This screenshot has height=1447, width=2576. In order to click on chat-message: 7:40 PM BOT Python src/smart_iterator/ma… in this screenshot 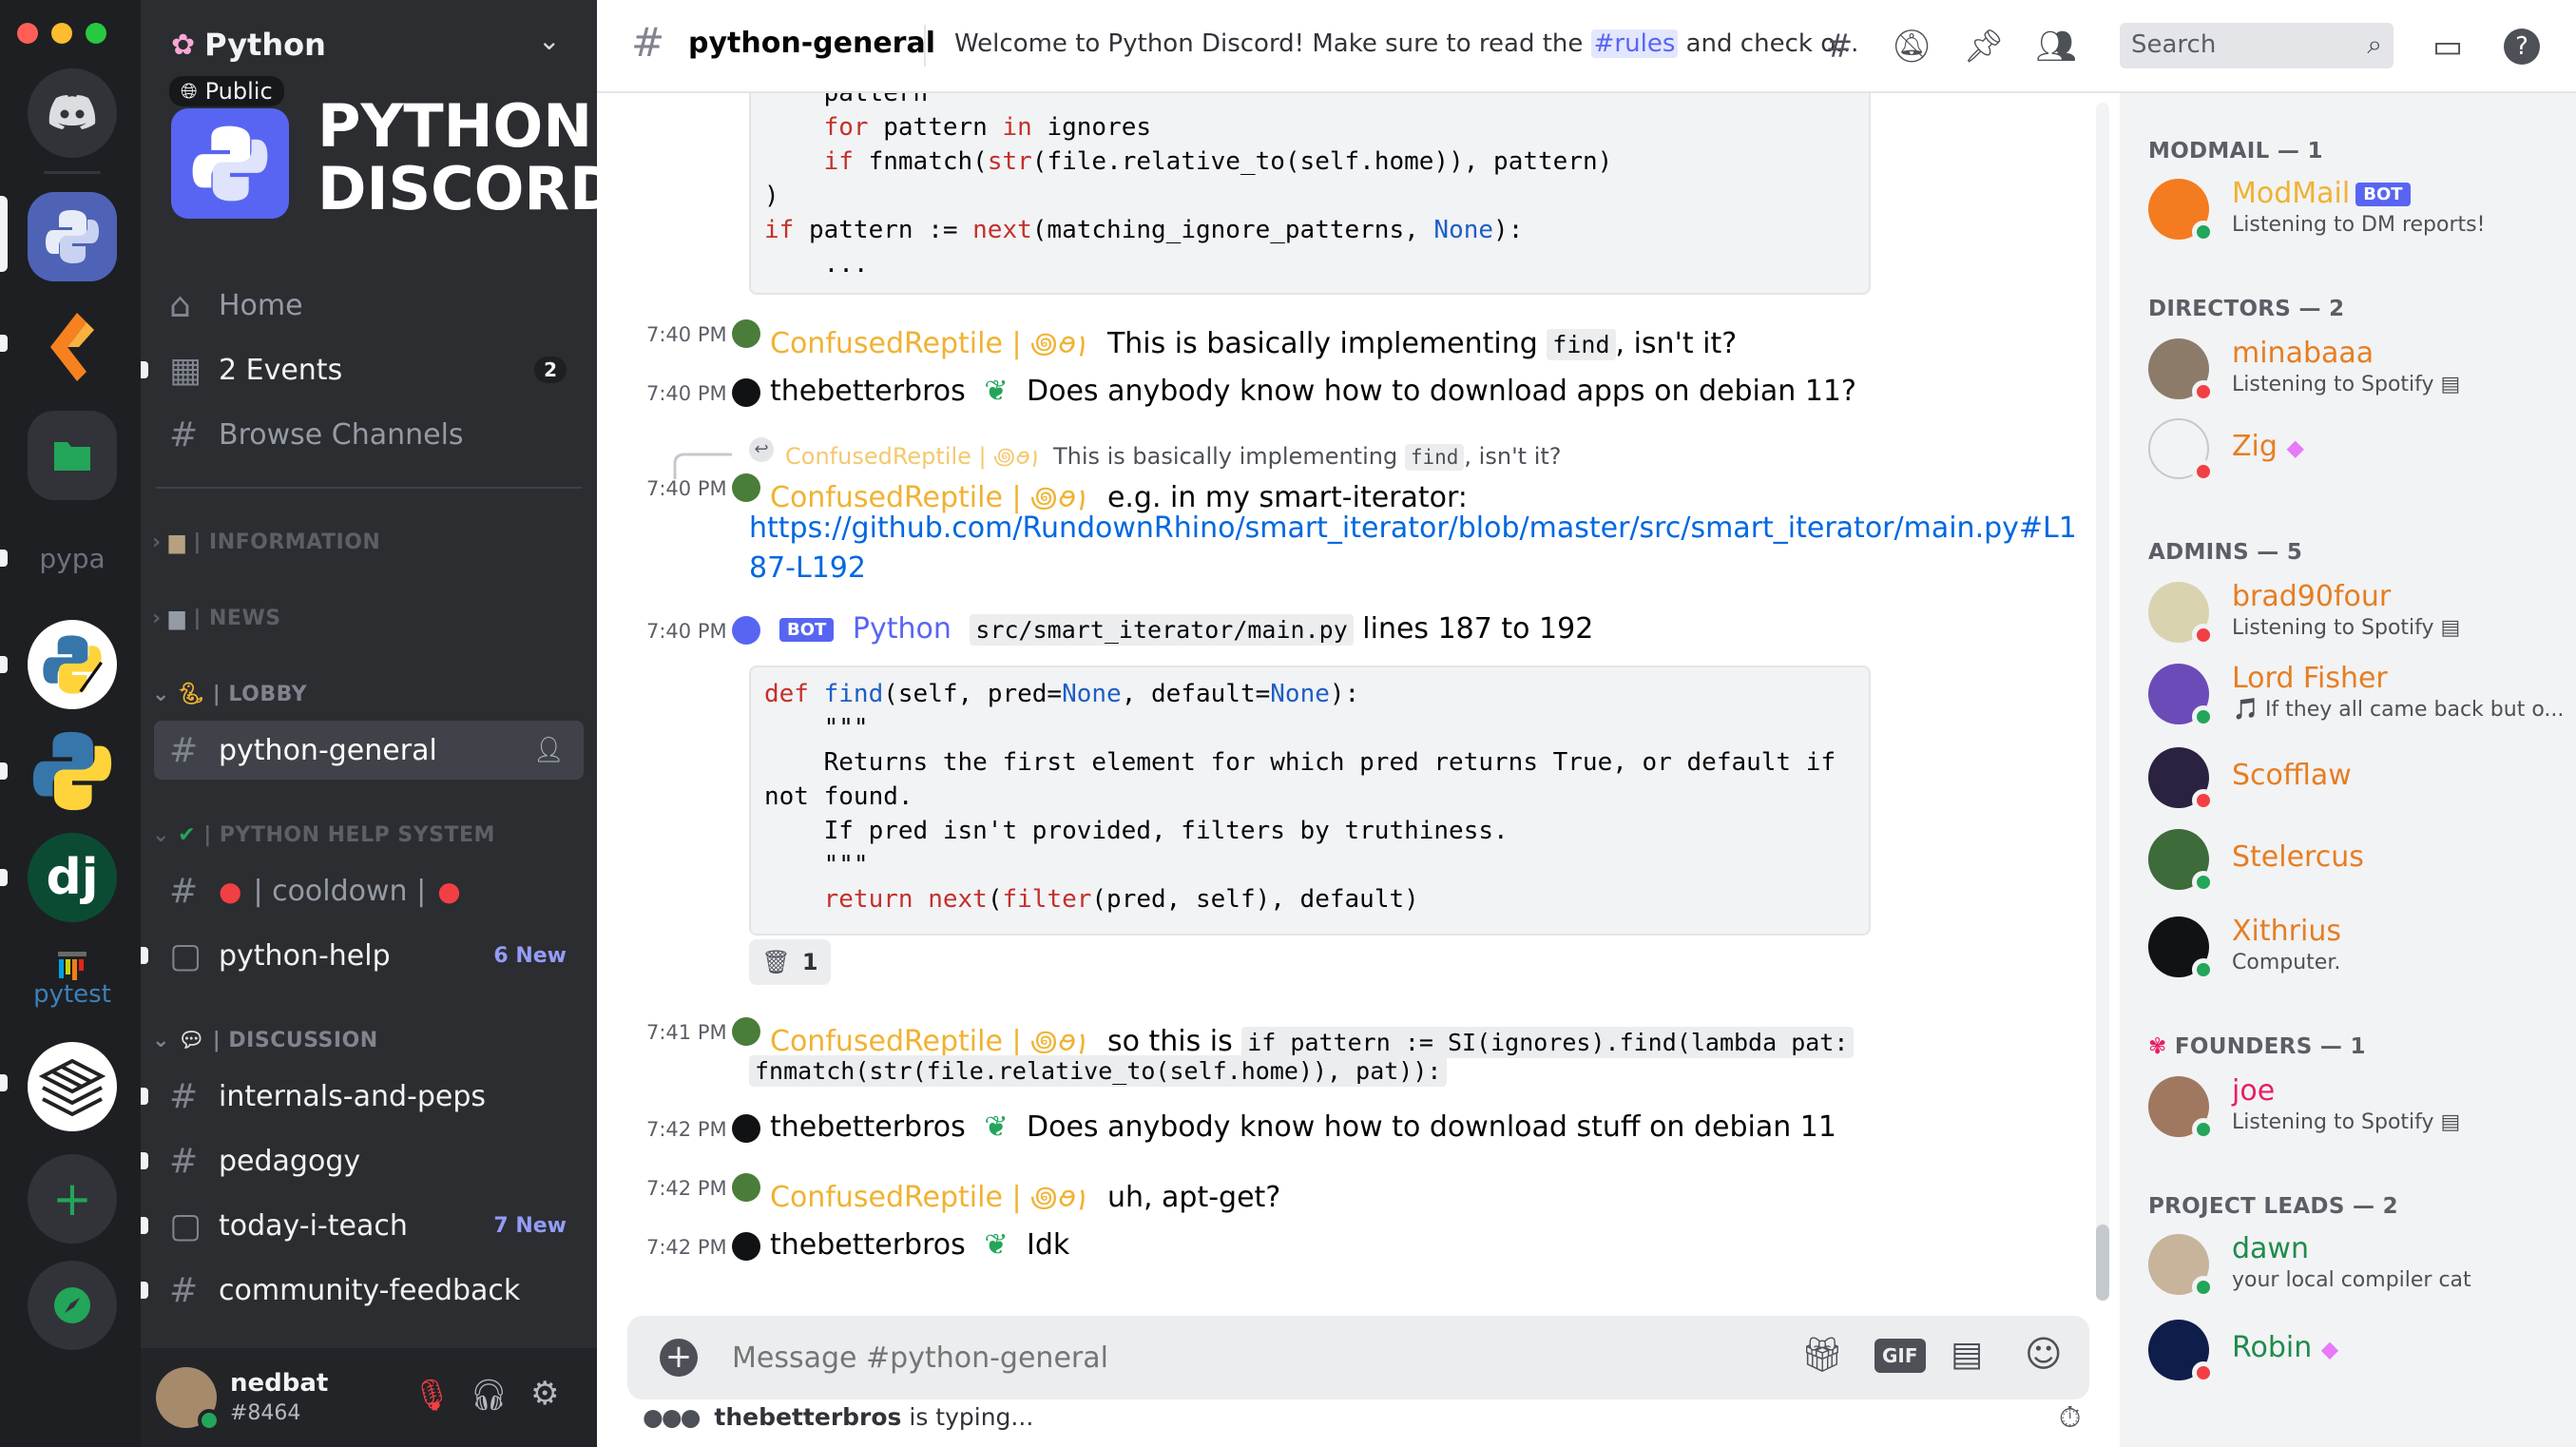, I will do `click(1338, 631)`.